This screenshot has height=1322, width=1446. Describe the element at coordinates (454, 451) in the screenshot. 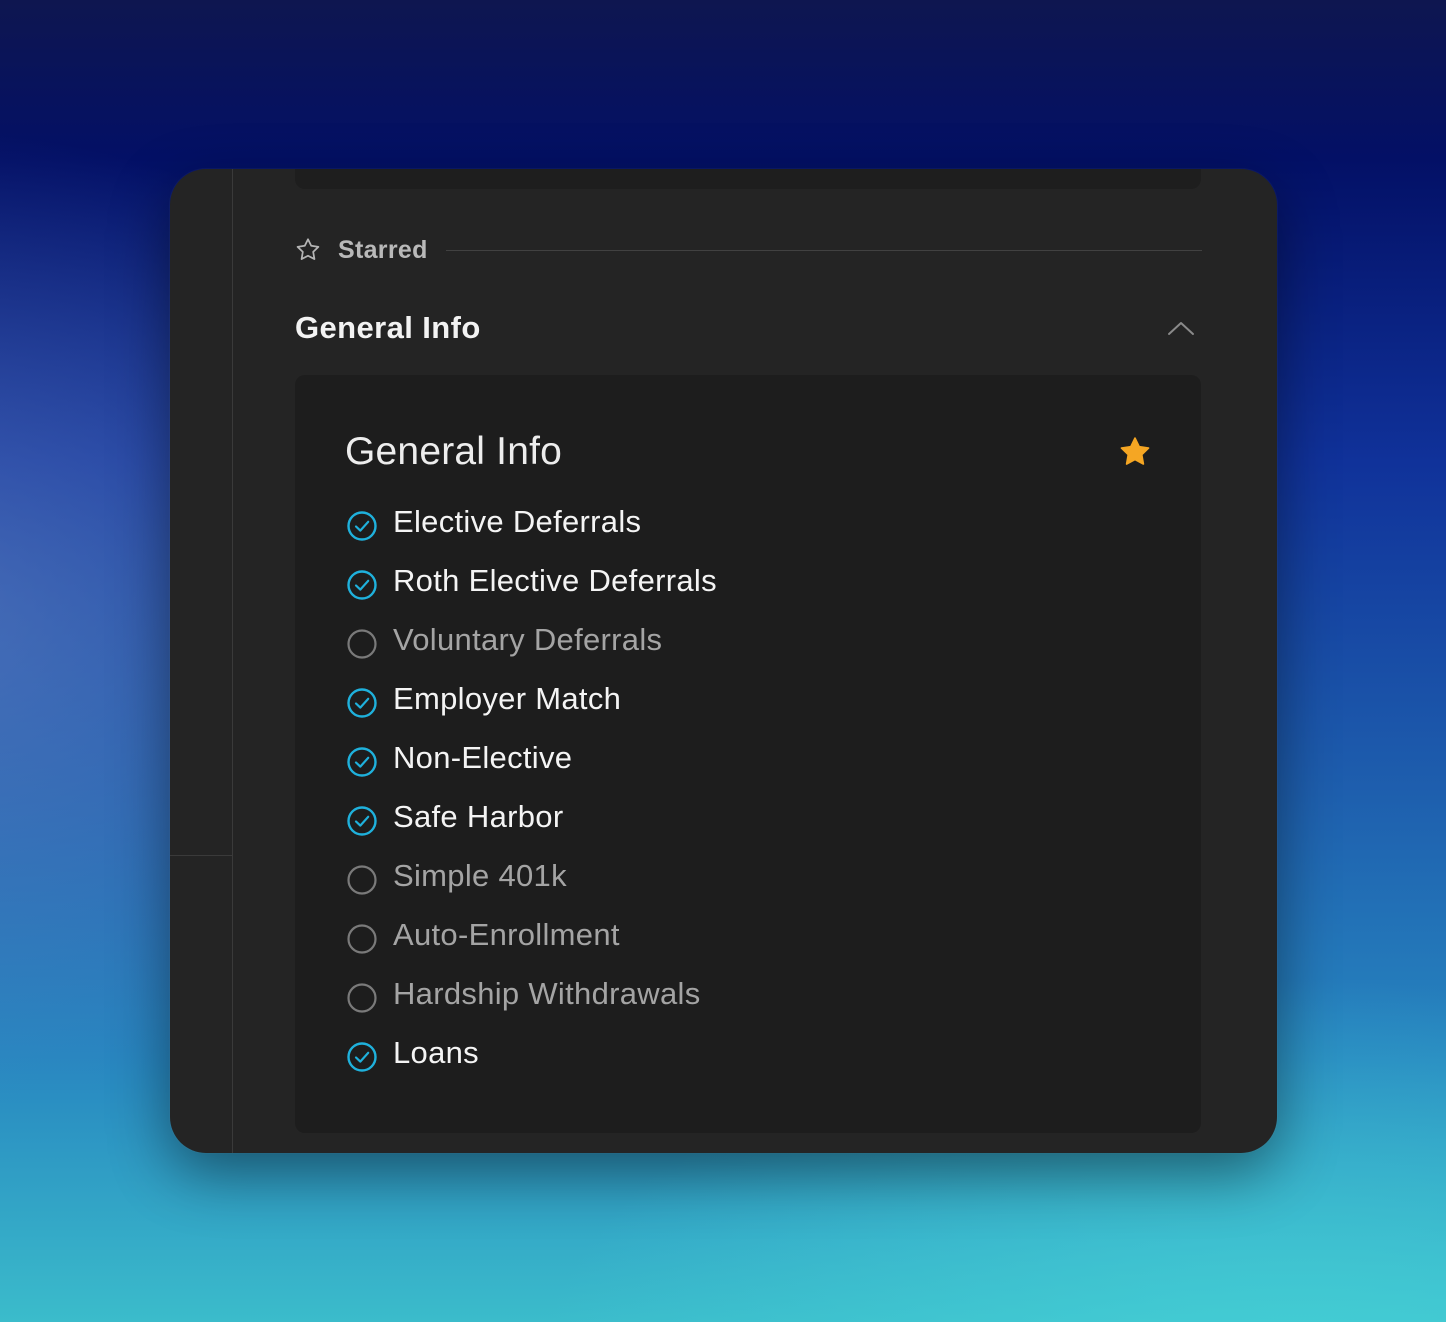

I see `card-title: General Info` at that location.